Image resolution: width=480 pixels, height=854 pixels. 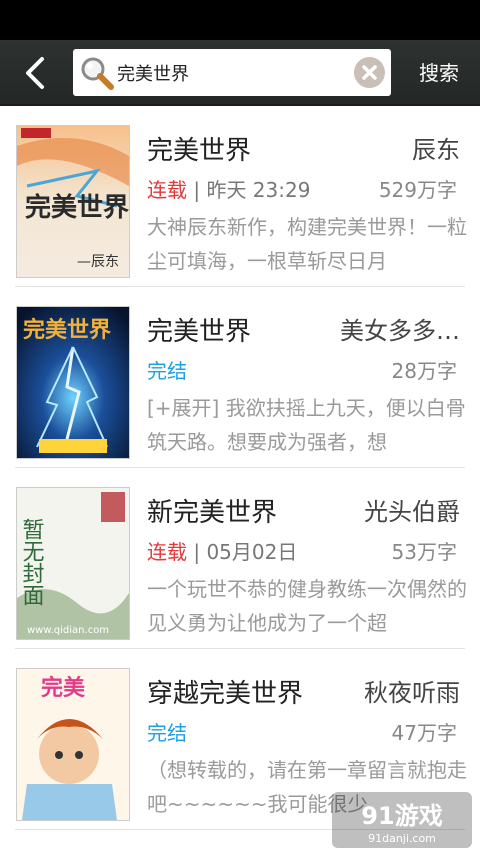 I want to click on search-box, so click(x=232, y=72).